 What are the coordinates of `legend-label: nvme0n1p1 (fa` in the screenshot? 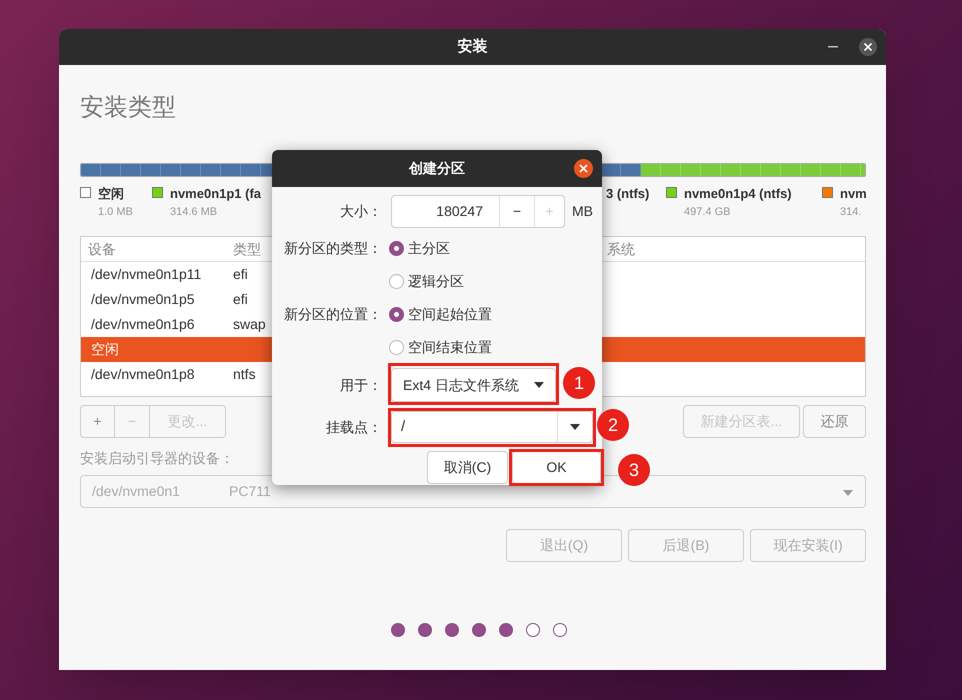 It's located at (216, 194).